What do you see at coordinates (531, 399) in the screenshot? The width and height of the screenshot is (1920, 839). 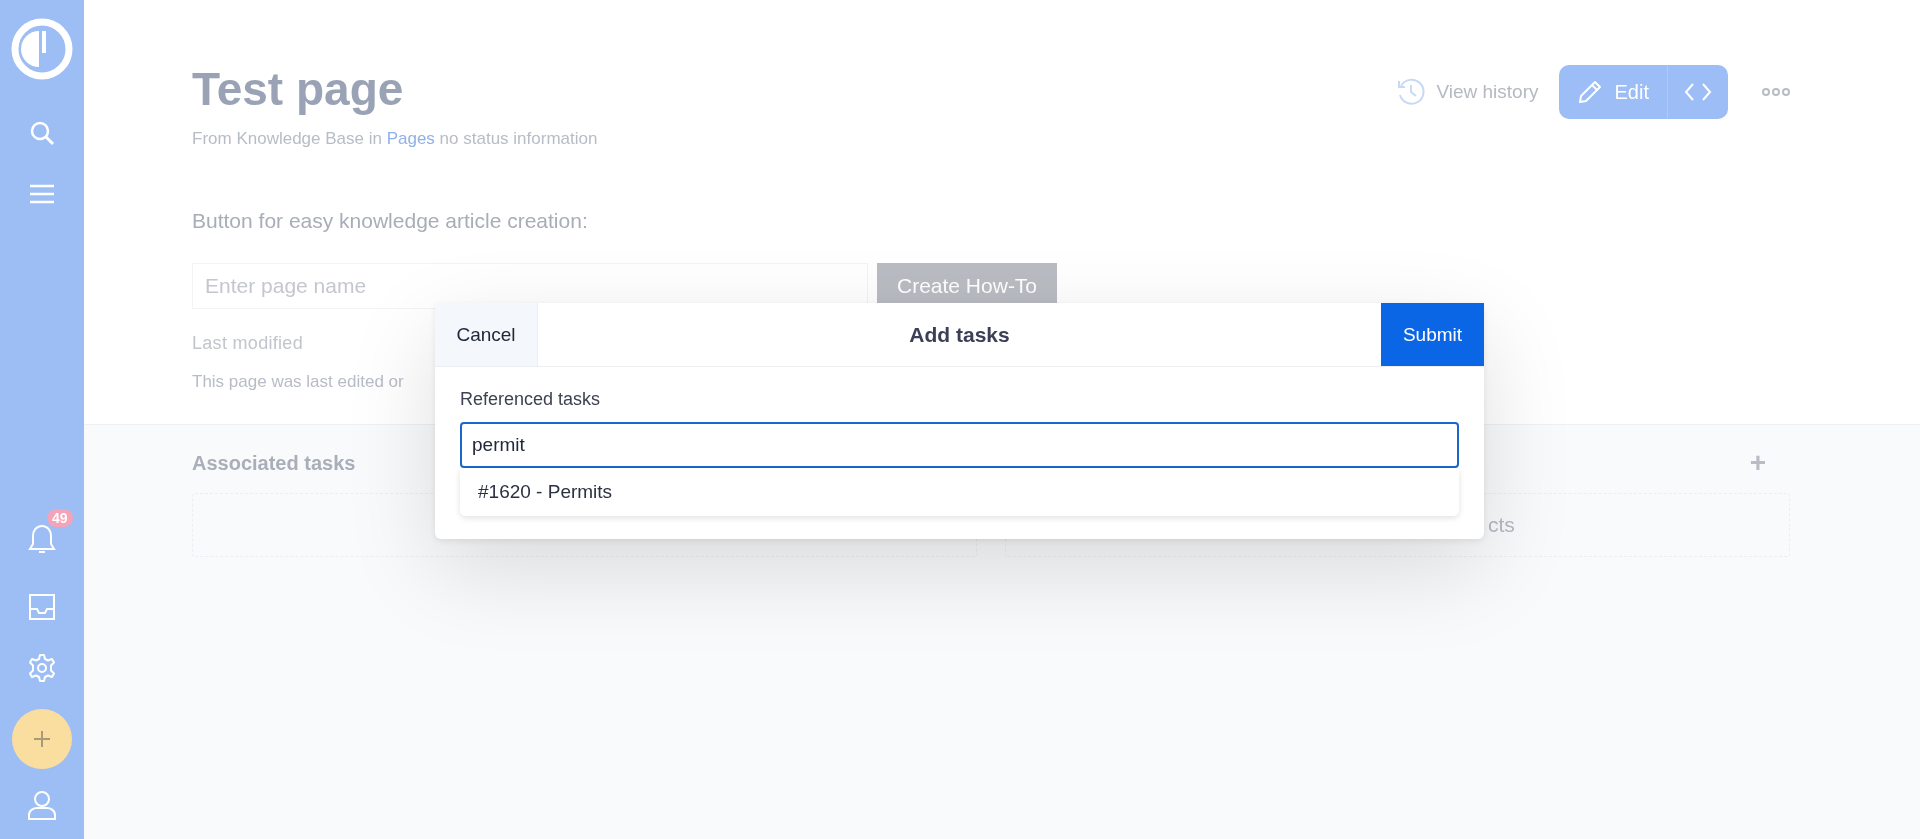 I see `field-label: Referenced tasks` at bounding box center [531, 399].